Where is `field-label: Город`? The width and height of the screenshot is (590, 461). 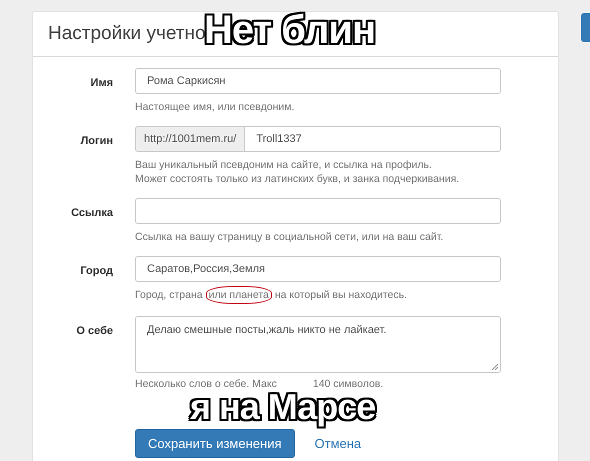
field-label: Город is located at coordinates (96, 271).